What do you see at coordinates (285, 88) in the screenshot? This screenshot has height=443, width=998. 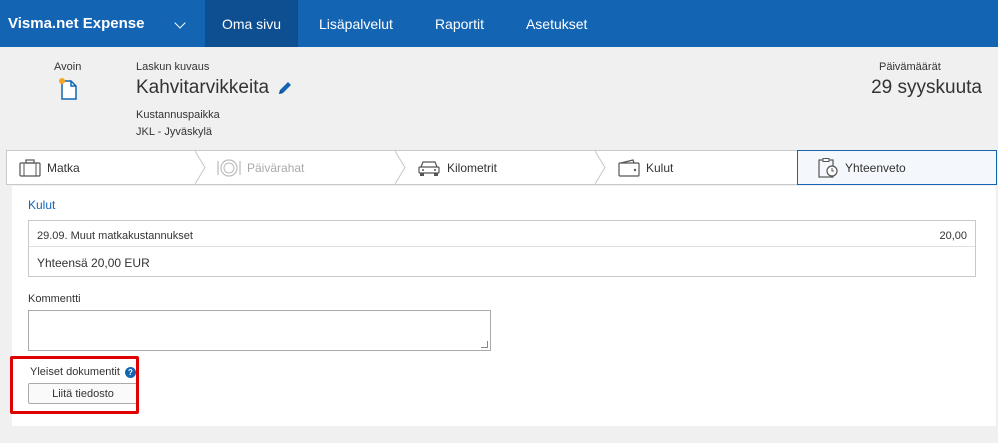 I see `pencil-icon` at bounding box center [285, 88].